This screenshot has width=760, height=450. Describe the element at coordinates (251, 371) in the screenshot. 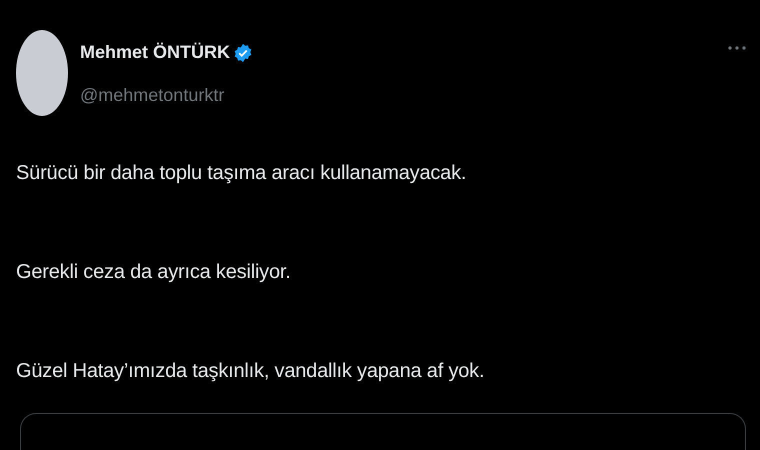

I see `tweet-text: Güzel Hatay’ımızda taşkınlık, vandallık yapana af yok.` at that location.